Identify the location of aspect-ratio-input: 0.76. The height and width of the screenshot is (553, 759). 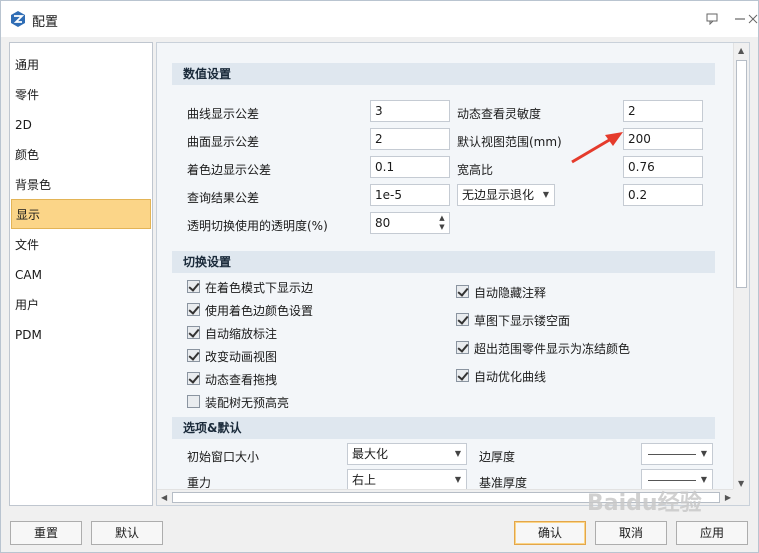
(663, 167).